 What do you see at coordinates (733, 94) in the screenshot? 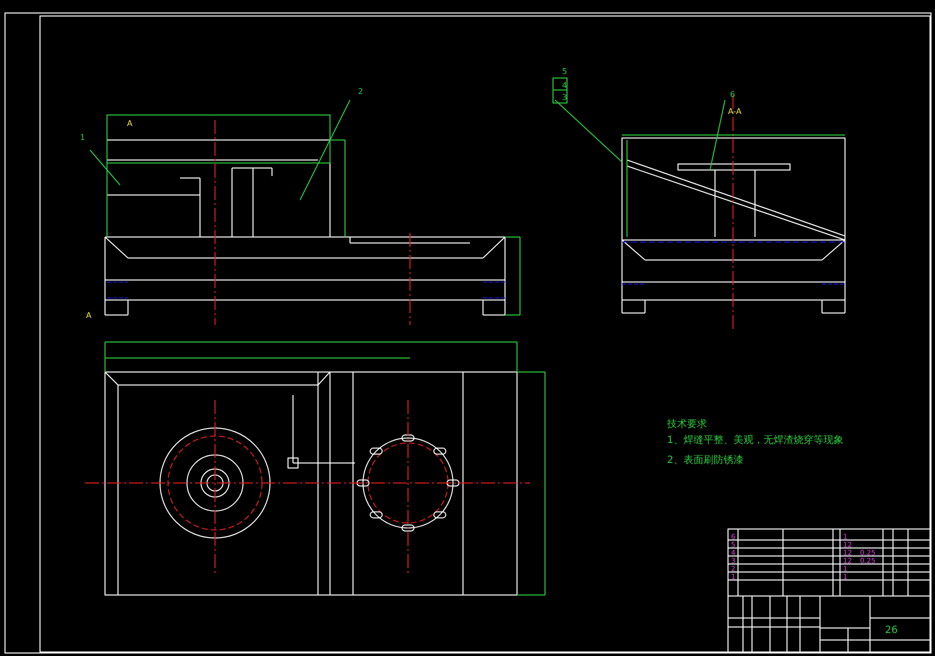
I see `balloon-number: 6` at bounding box center [733, 94].